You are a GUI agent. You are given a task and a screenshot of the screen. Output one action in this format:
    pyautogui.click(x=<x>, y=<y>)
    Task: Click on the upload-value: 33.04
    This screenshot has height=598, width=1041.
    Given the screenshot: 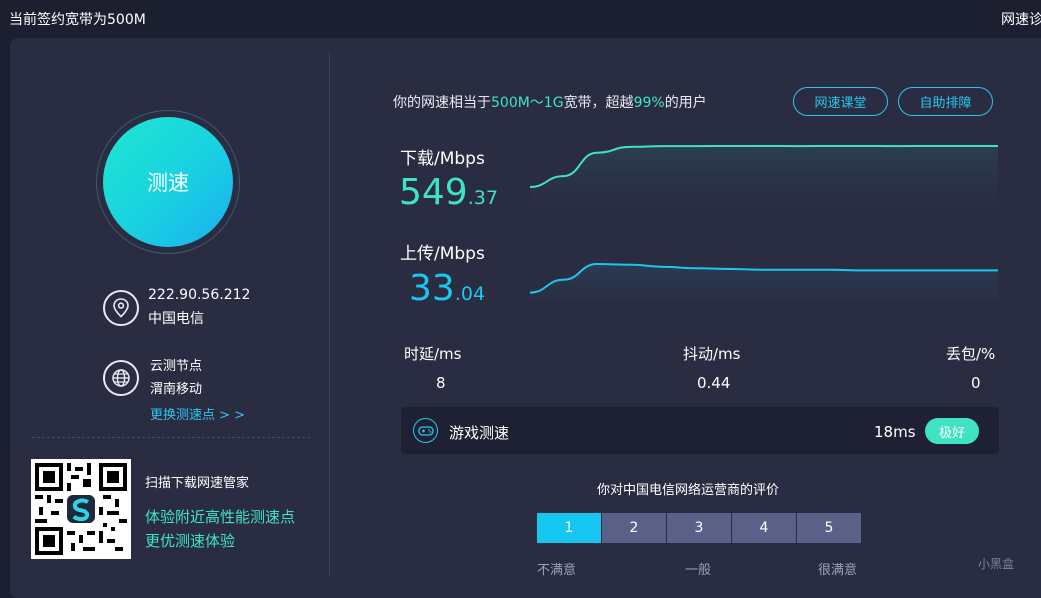 What is the action you would take?
    pyautogui.click(x=447, y=291)
    